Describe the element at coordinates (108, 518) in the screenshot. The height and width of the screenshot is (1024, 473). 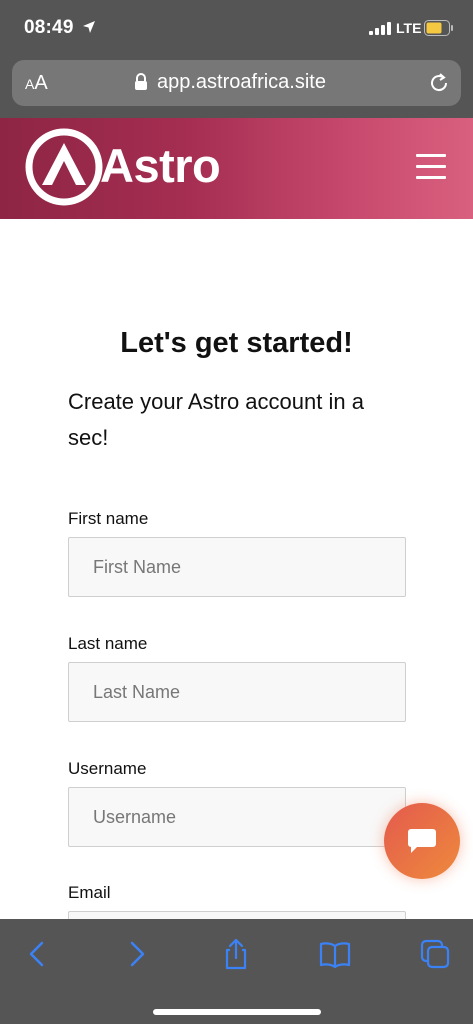
I see `first-name-label: First name` at that location.